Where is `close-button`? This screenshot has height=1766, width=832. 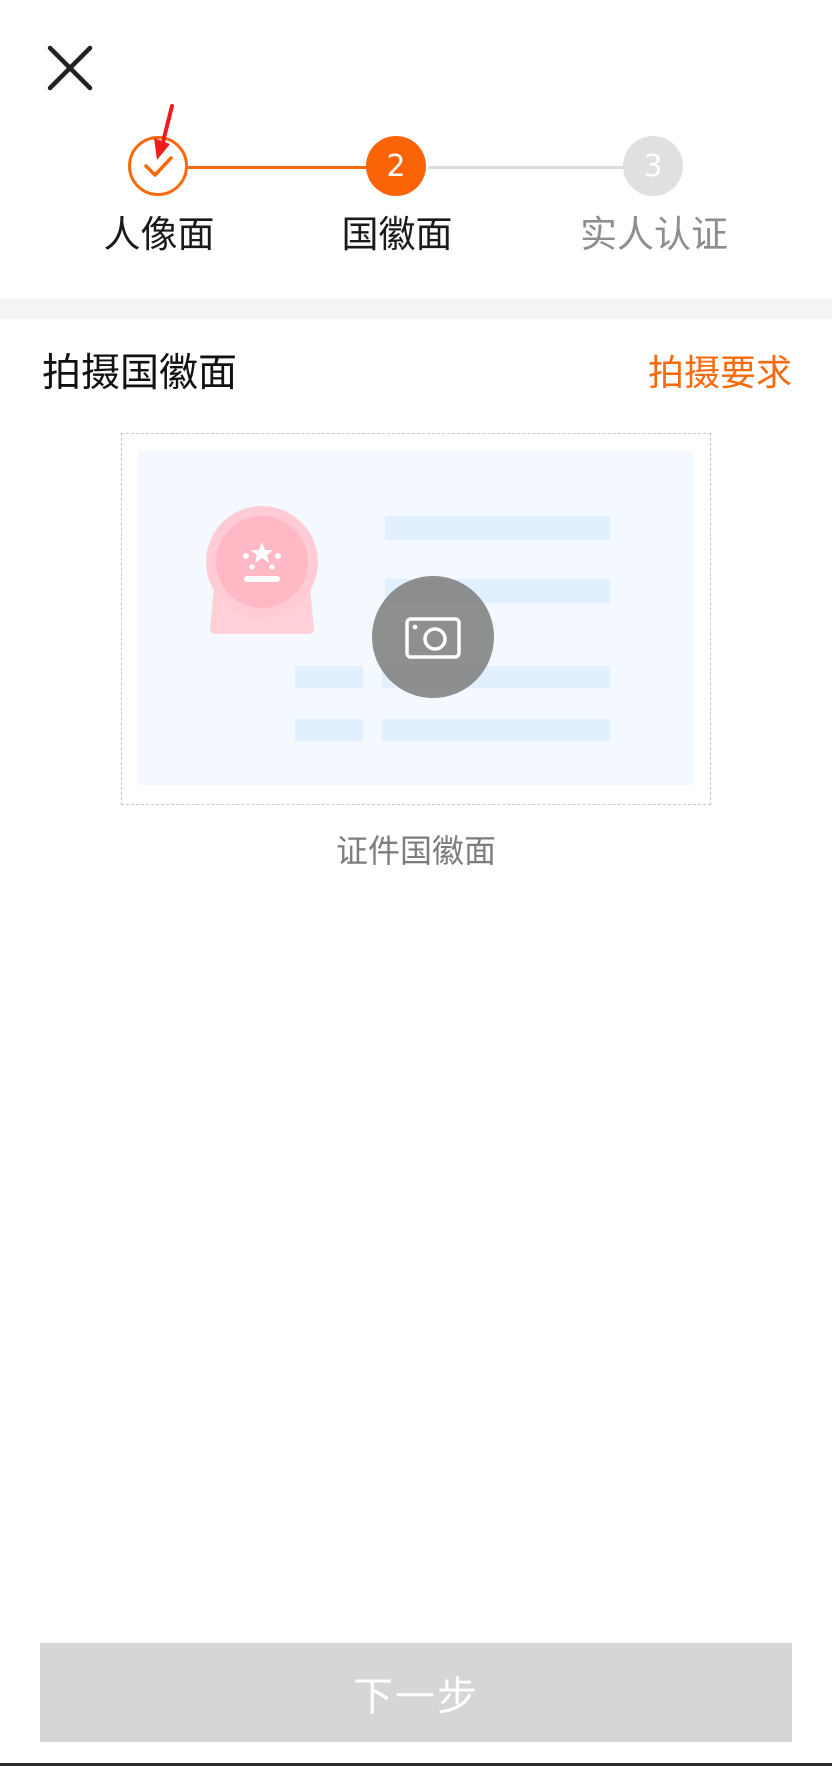
close-button is located at coordinates (72, 70).